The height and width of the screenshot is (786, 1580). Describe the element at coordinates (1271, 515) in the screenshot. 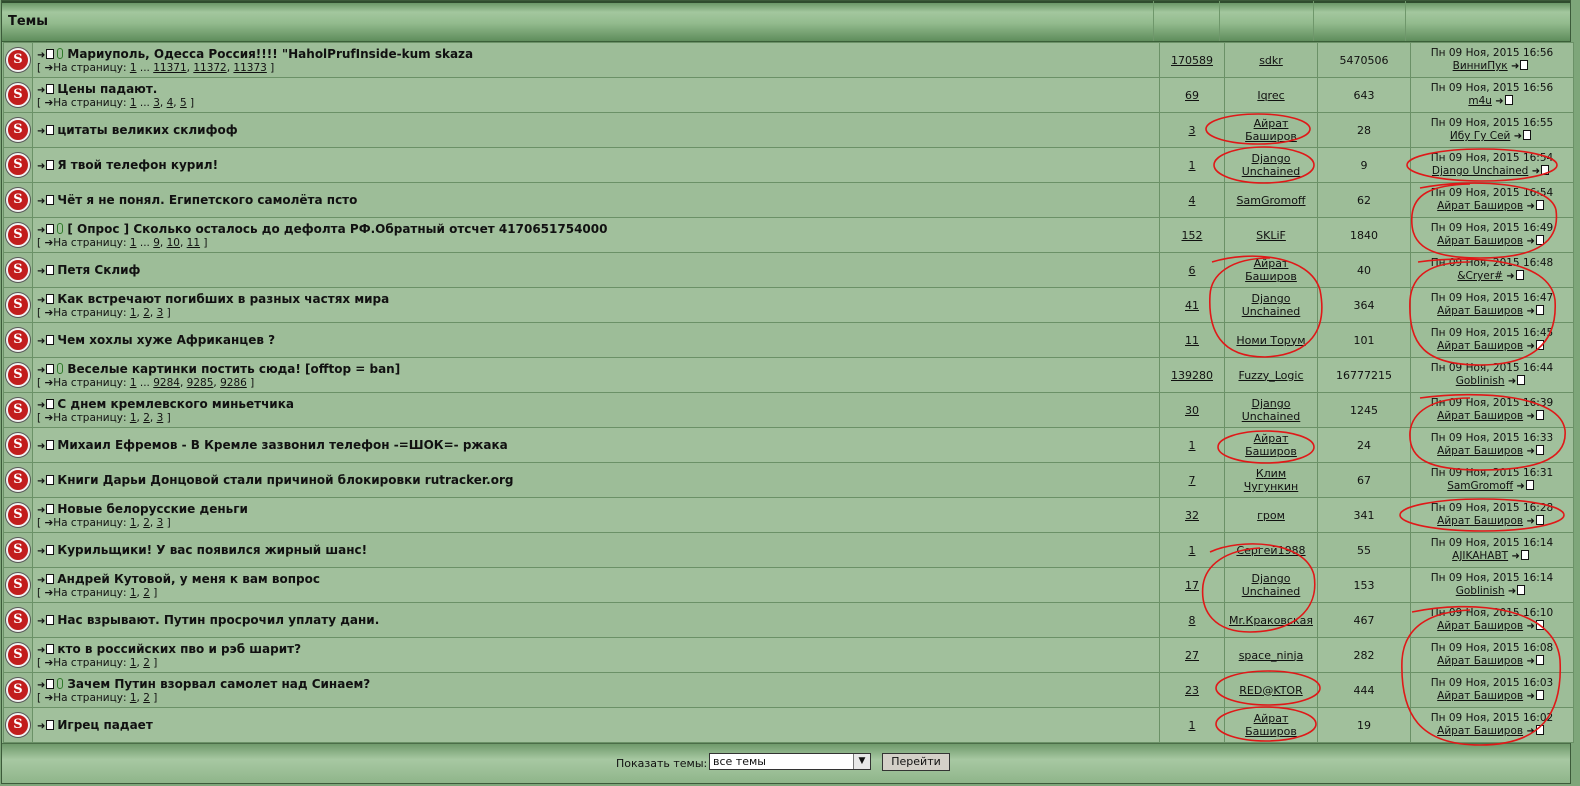

I see `author-link: гром` at that location.